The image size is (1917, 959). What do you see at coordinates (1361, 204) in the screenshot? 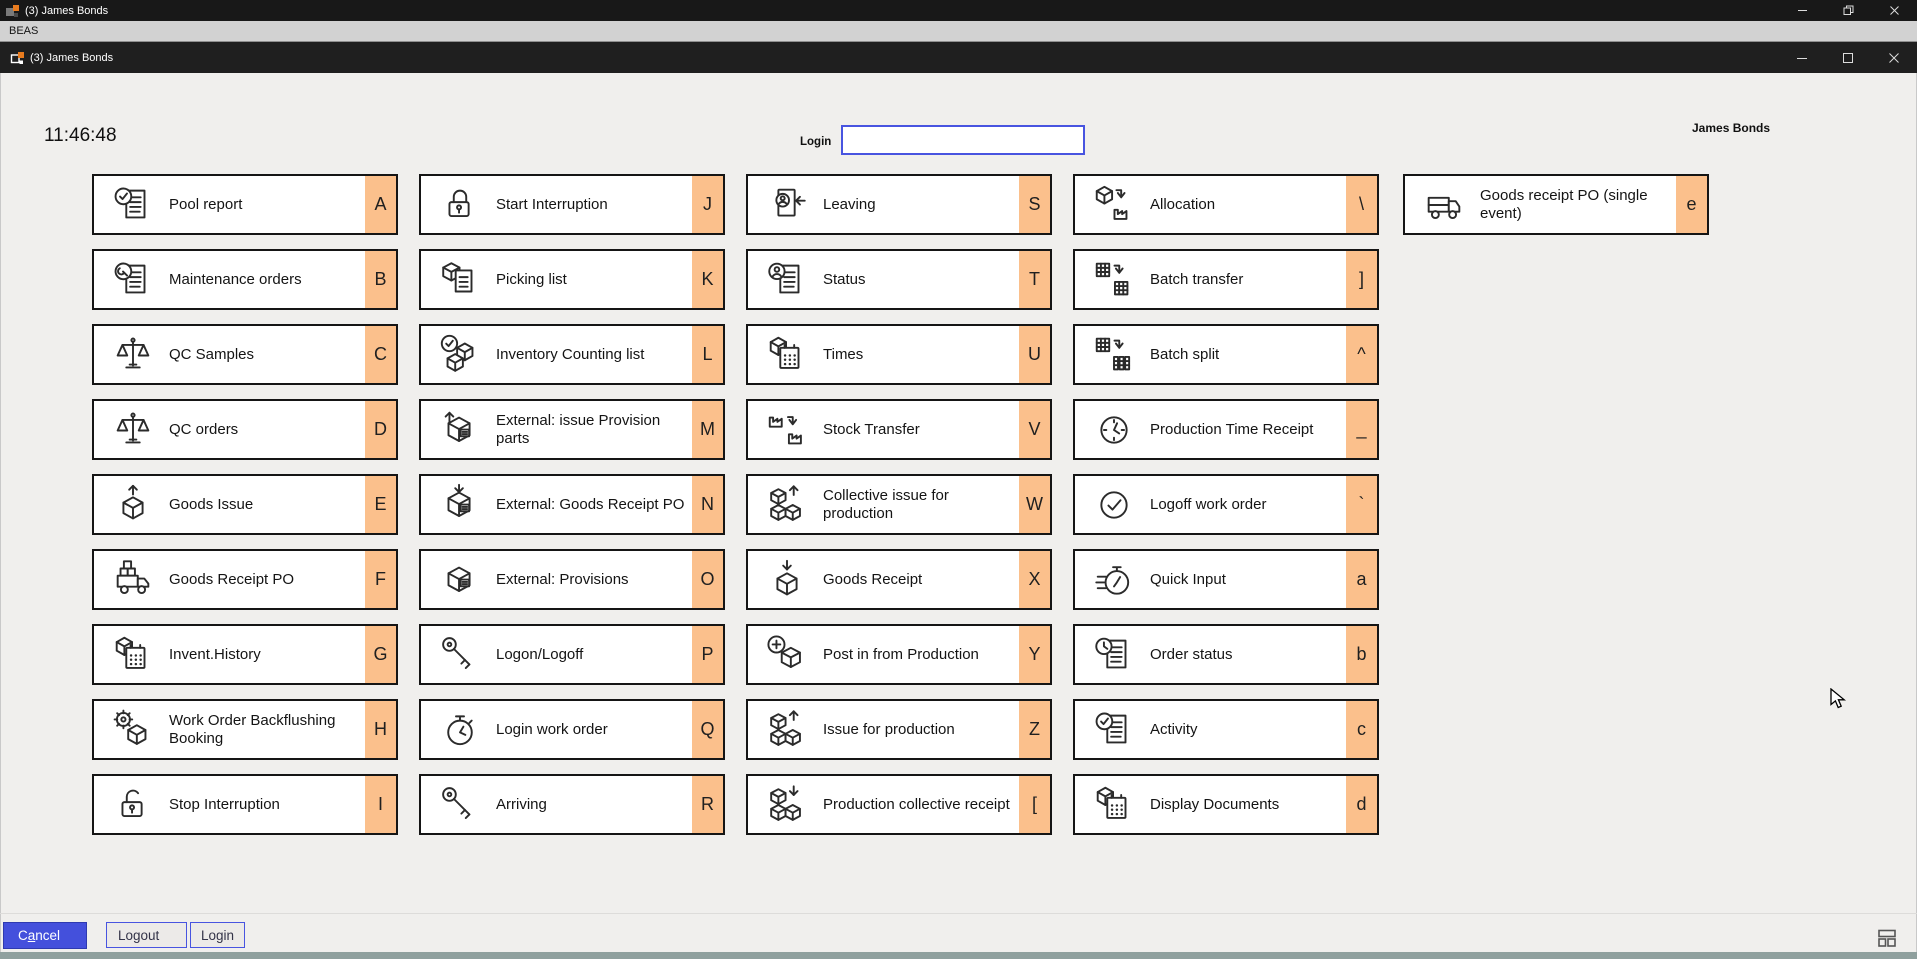
I see `shortcut-badge: \` at bounding box center [1361, 204].